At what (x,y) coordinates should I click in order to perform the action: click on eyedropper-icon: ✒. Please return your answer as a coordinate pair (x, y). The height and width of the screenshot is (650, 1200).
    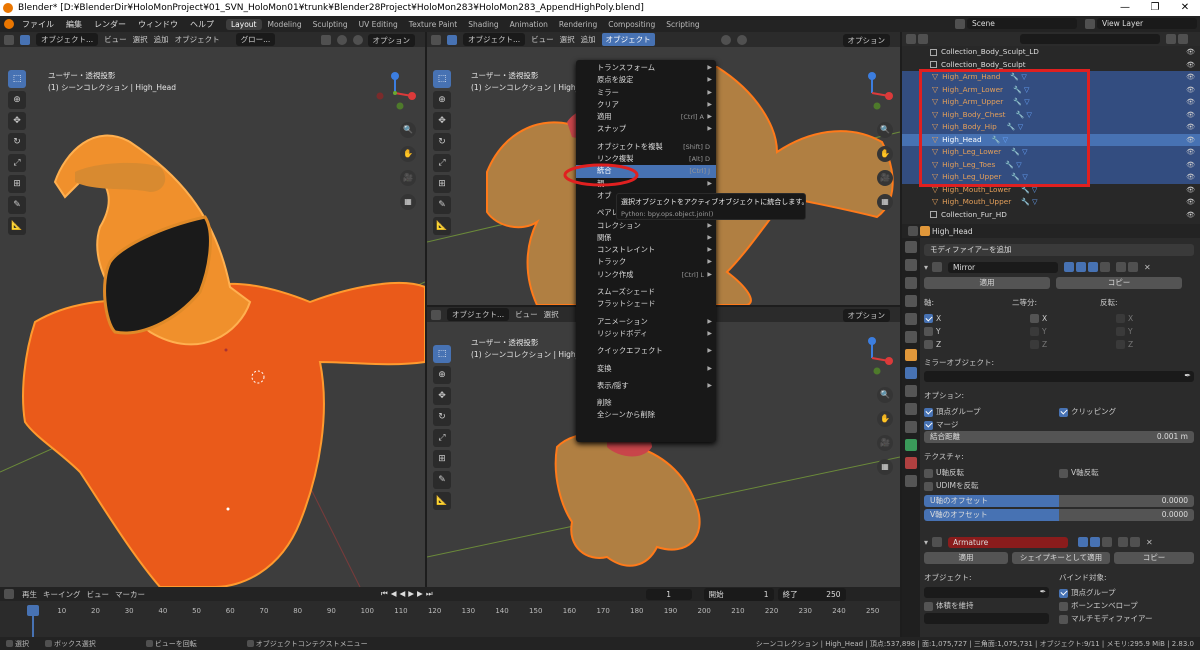
    Looking at the image, I should click on (1043, 591).